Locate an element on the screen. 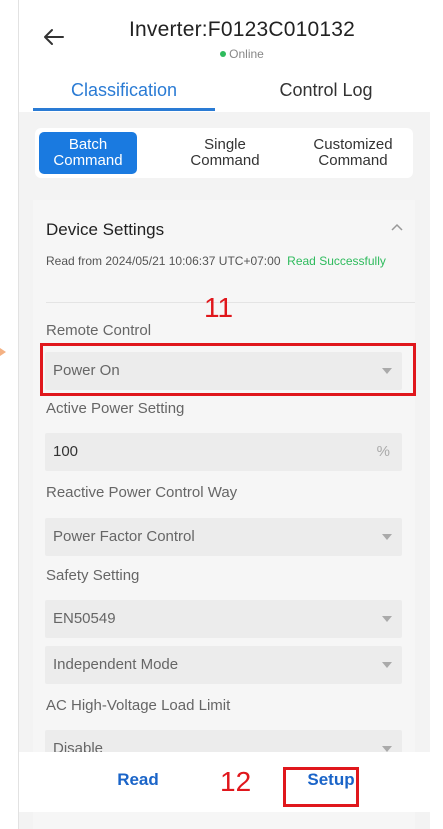 The height and width of the screenshot is (829, 443). mode-select: Independent Mode is located at coordinates (223, 665).